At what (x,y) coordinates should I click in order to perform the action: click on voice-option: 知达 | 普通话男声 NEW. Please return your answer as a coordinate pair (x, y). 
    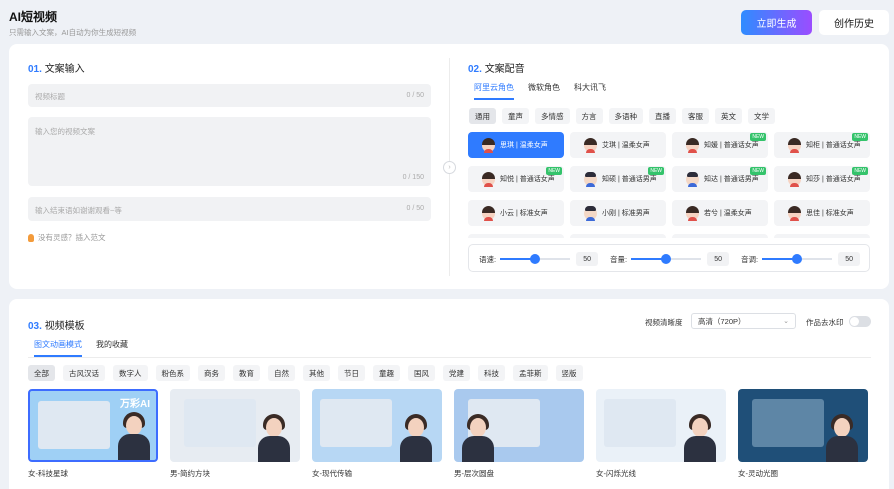
    Looking at the image, I should click on (720, 179).